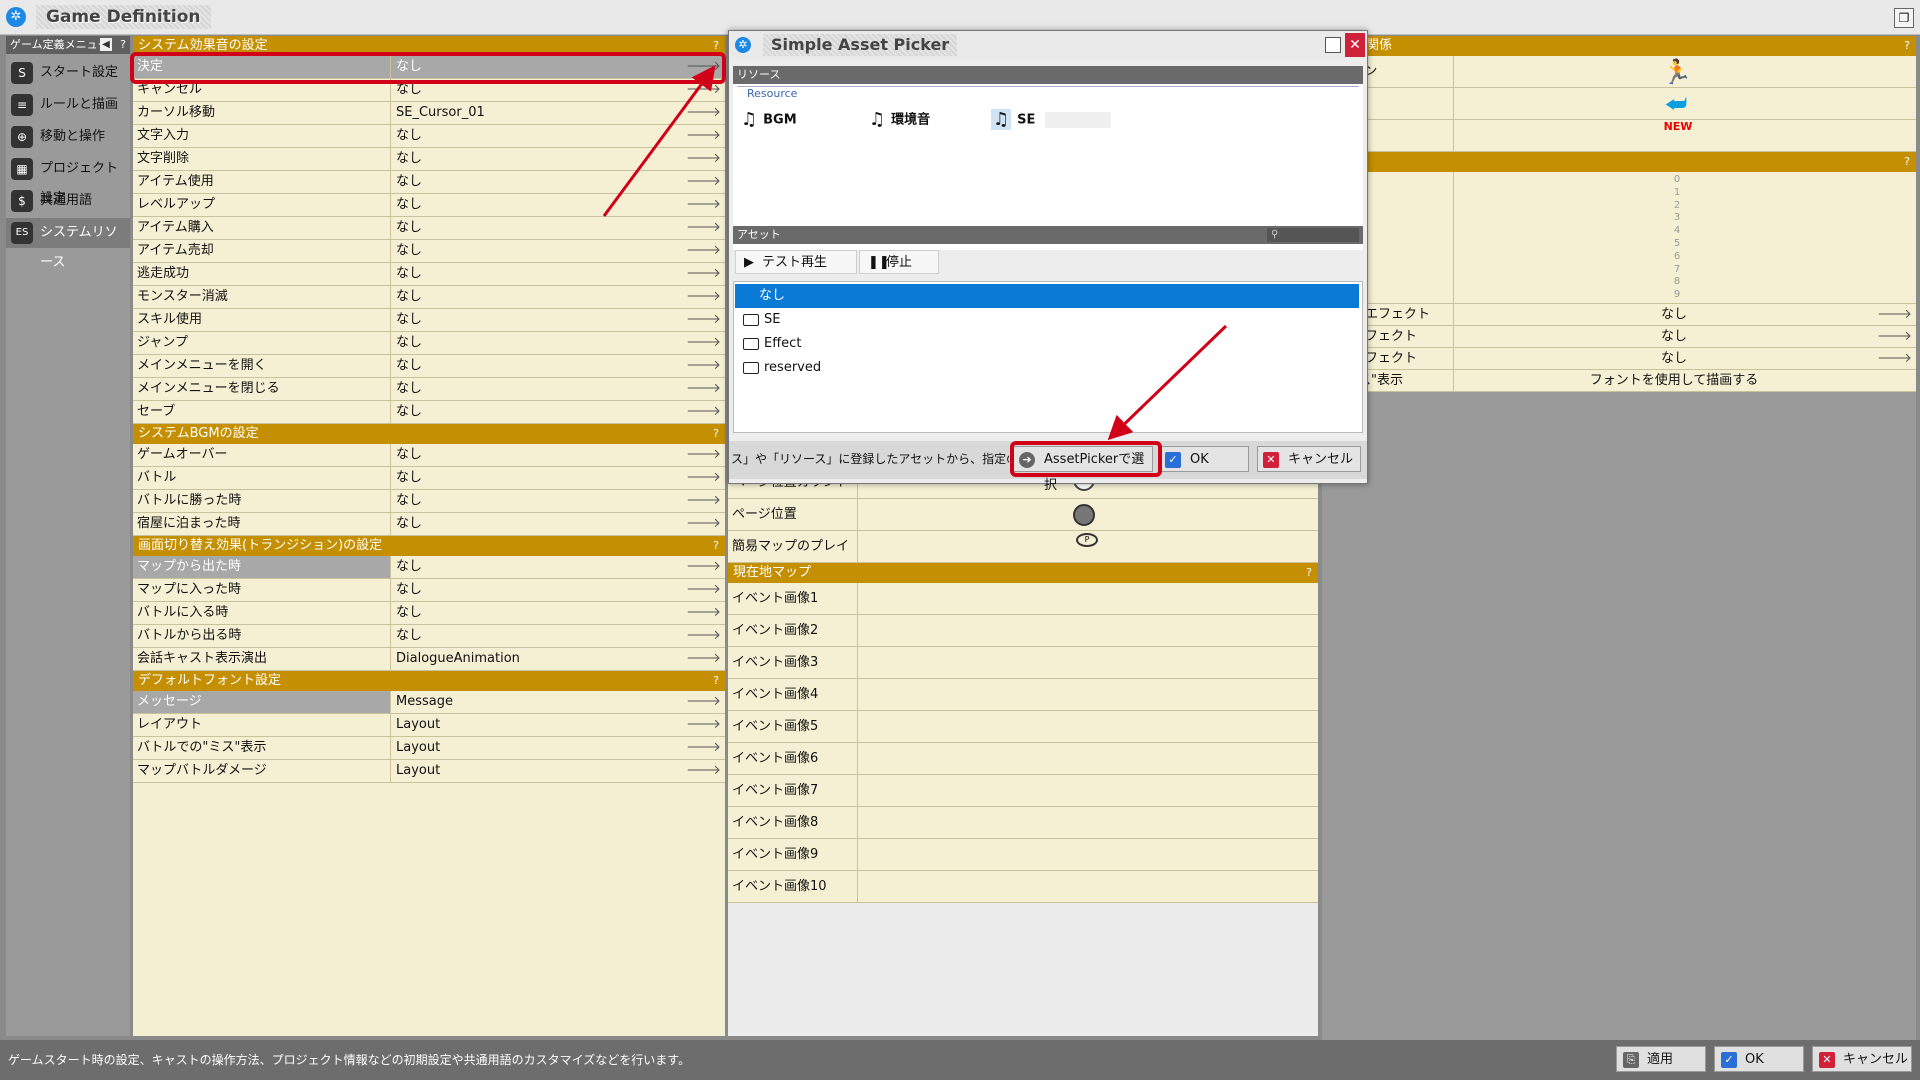 This screenshot has height=1080, width=1920. What do you see at coordinates (659, 141) in the screenshot?
I see `arrow-to-decision-row` at bounding box center [659, 141].